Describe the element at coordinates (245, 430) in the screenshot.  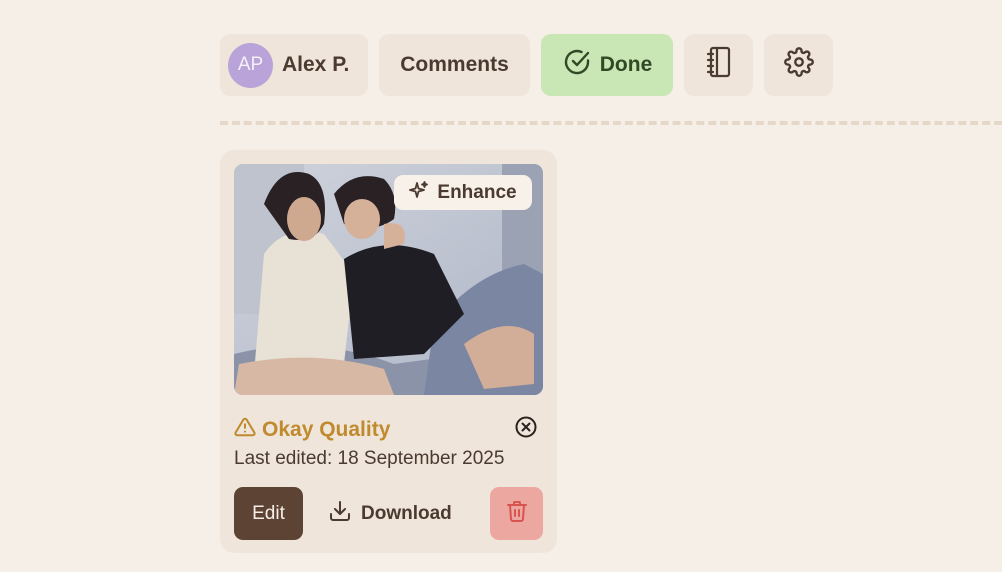
I see `warning-icon` at that location.